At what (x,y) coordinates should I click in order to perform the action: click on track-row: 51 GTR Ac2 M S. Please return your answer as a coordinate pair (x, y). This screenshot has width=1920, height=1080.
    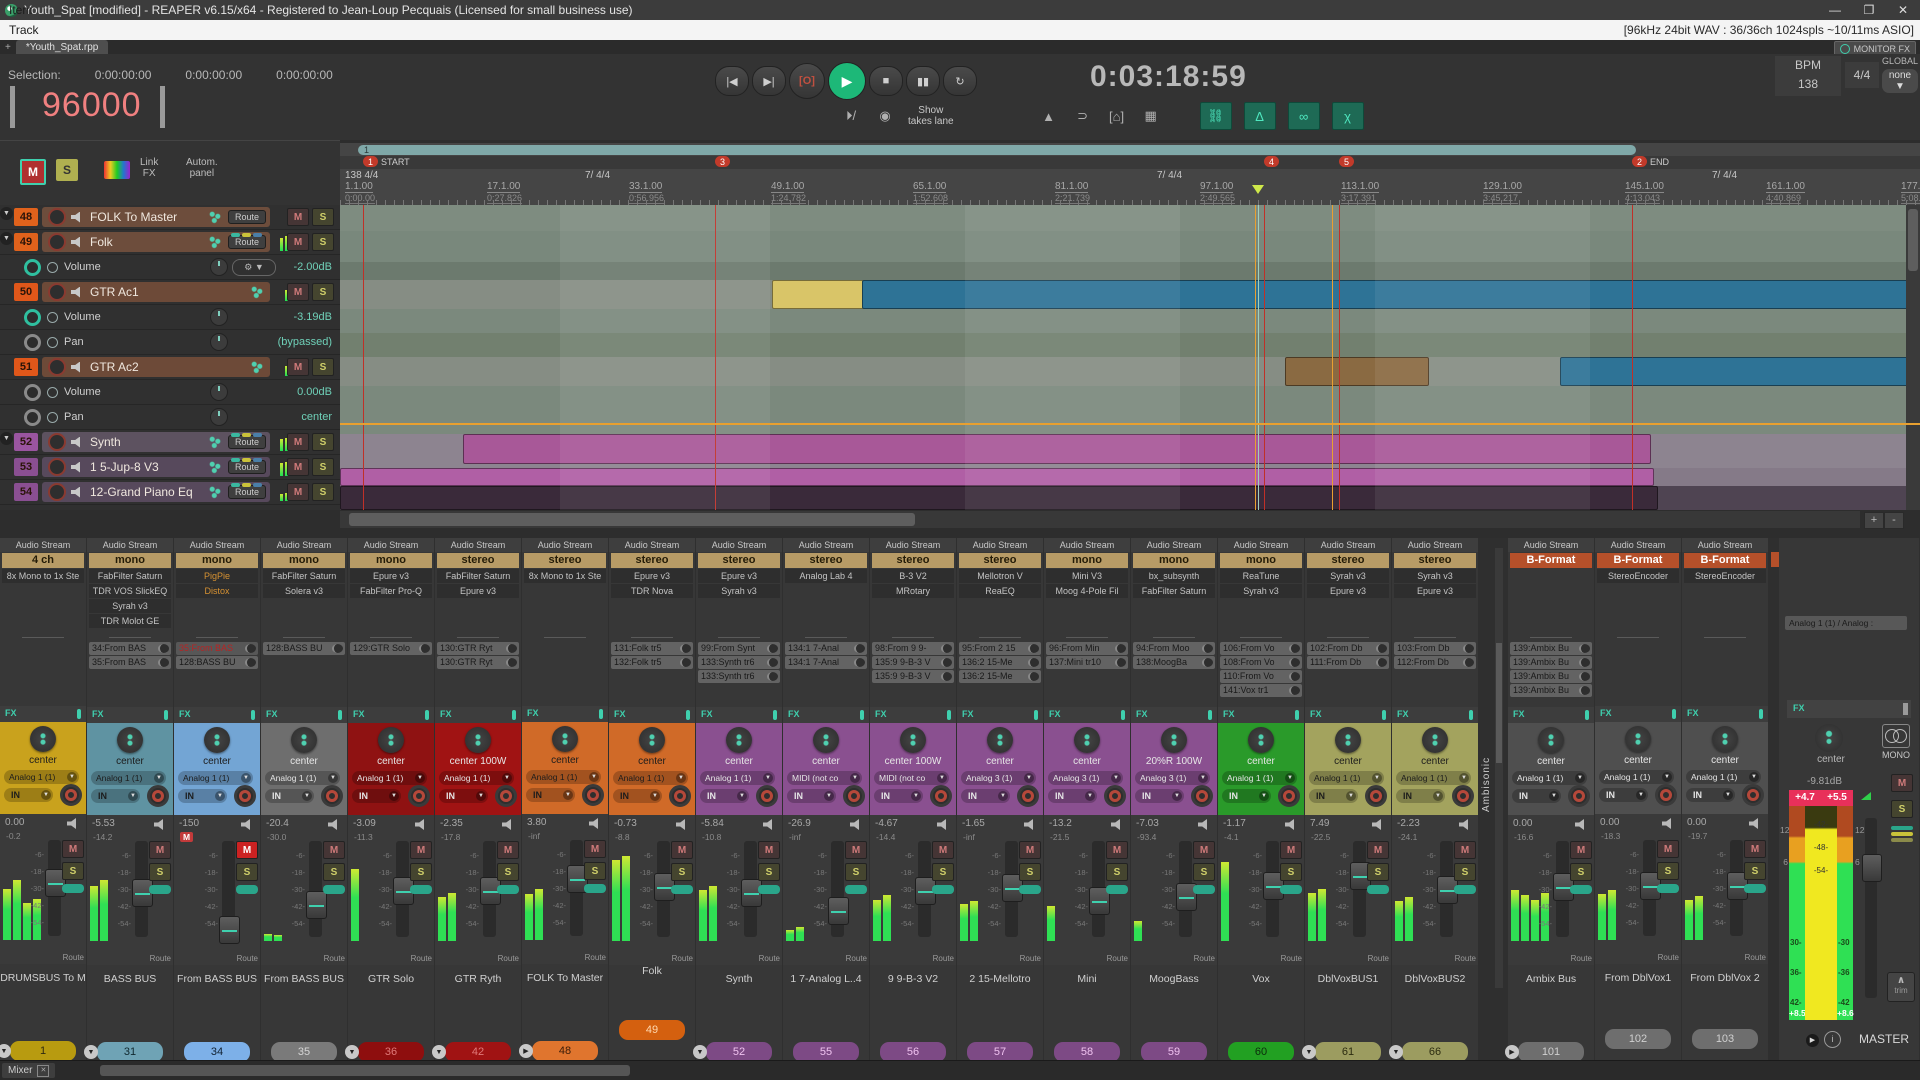
    Looking at the image, I should click on (170, 367).